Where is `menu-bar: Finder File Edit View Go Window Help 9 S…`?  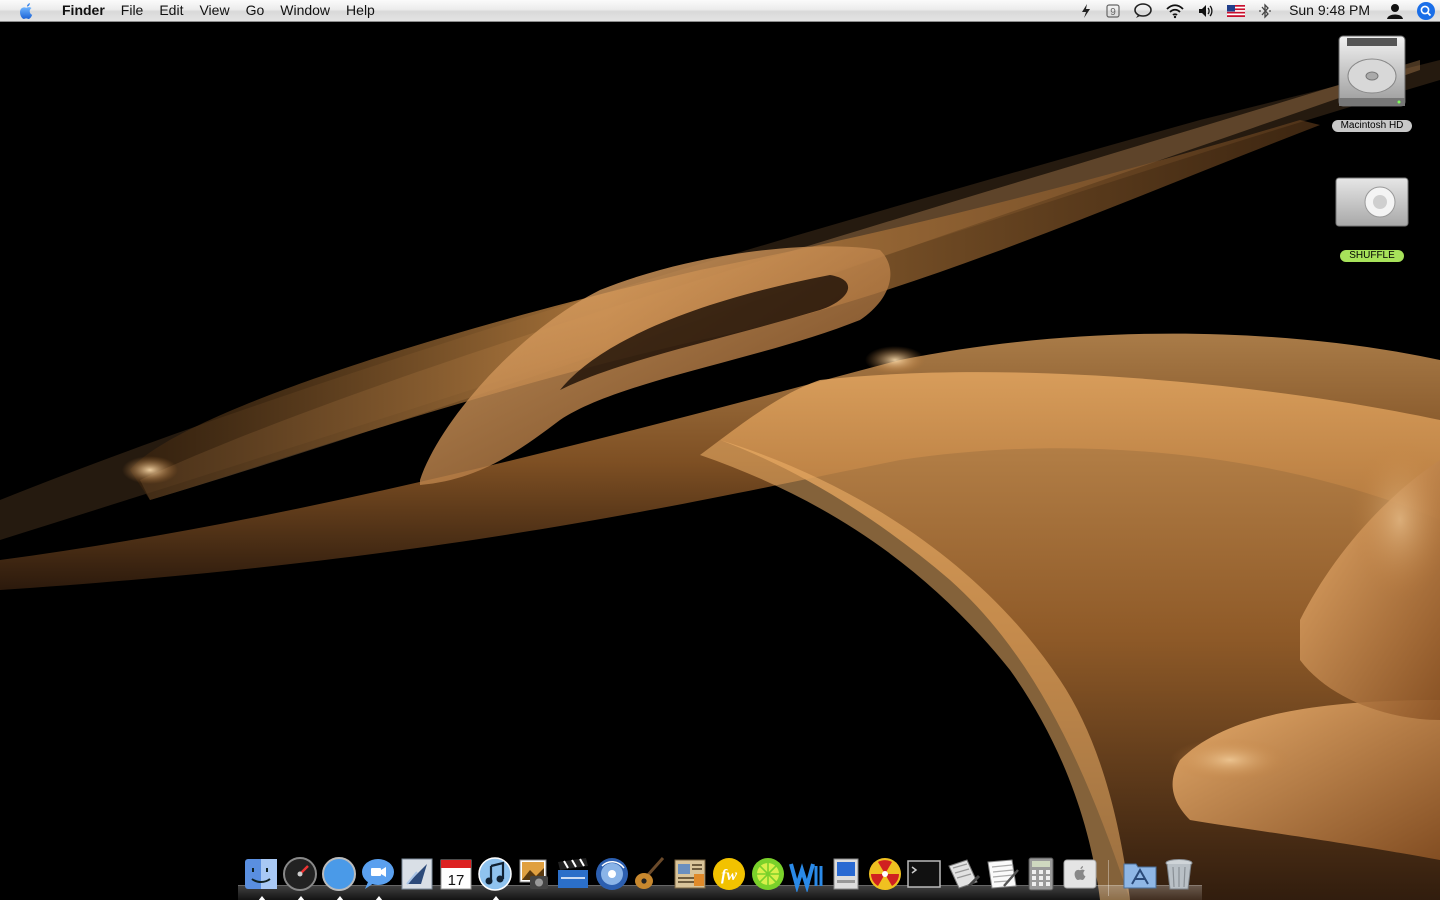 menu-bar: Finder File Edit View Go Window Help 9 S… is located at coordinates (720, 11).